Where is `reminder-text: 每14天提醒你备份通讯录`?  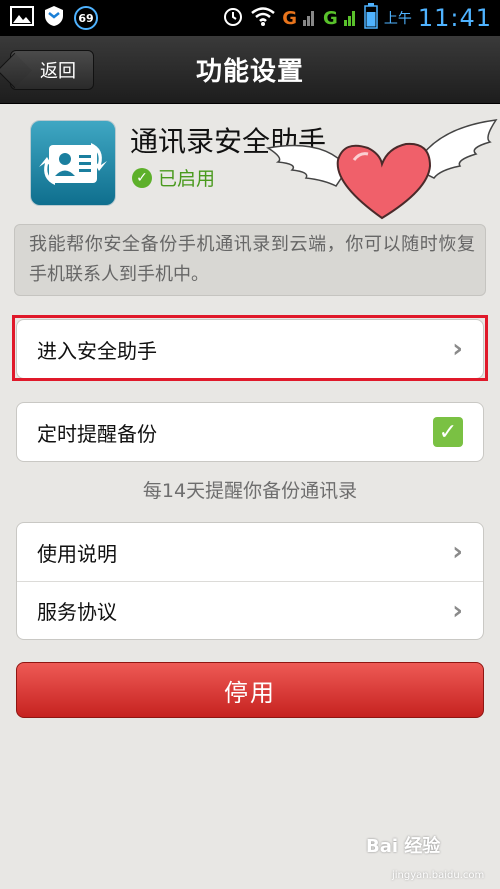
reminder-text: 每14天提醒你备份通讯录 is located at coordinates (250, 491).